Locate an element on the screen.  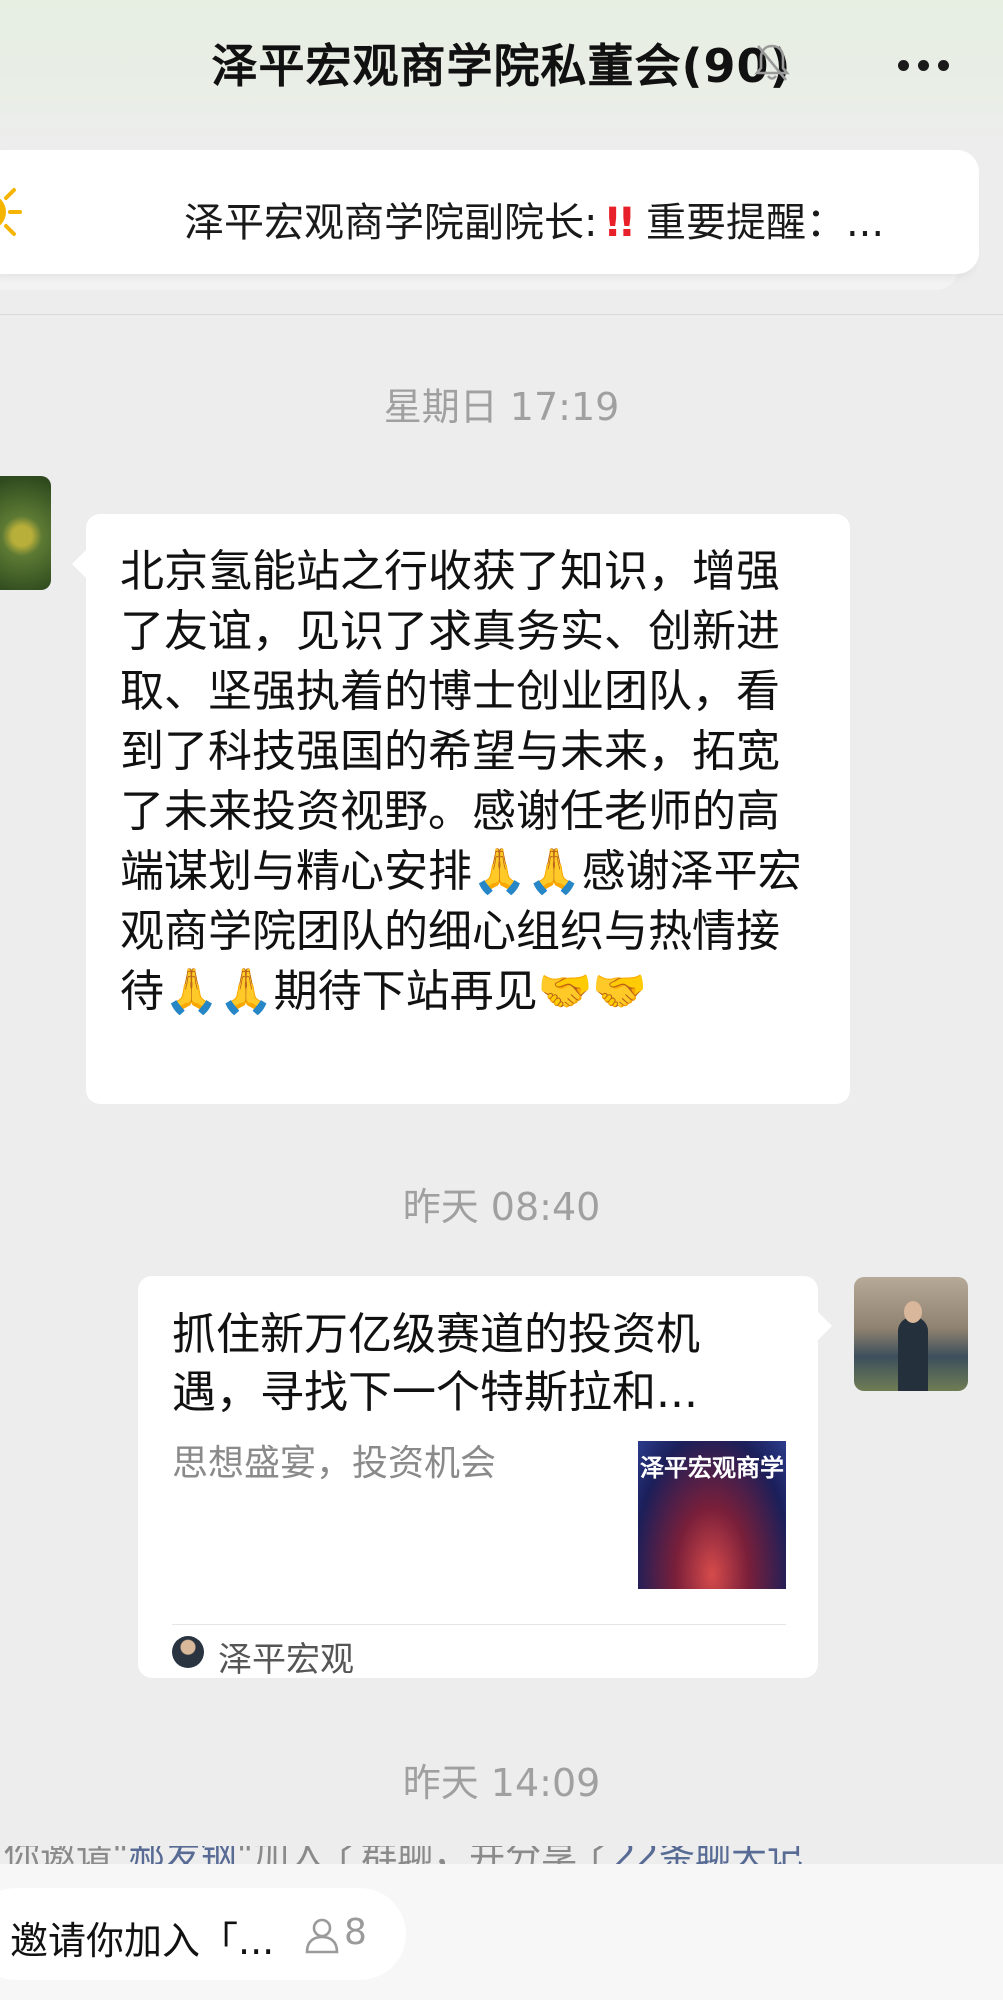
card-source: 泽平宏观 is located at coordinates (286, 1660).